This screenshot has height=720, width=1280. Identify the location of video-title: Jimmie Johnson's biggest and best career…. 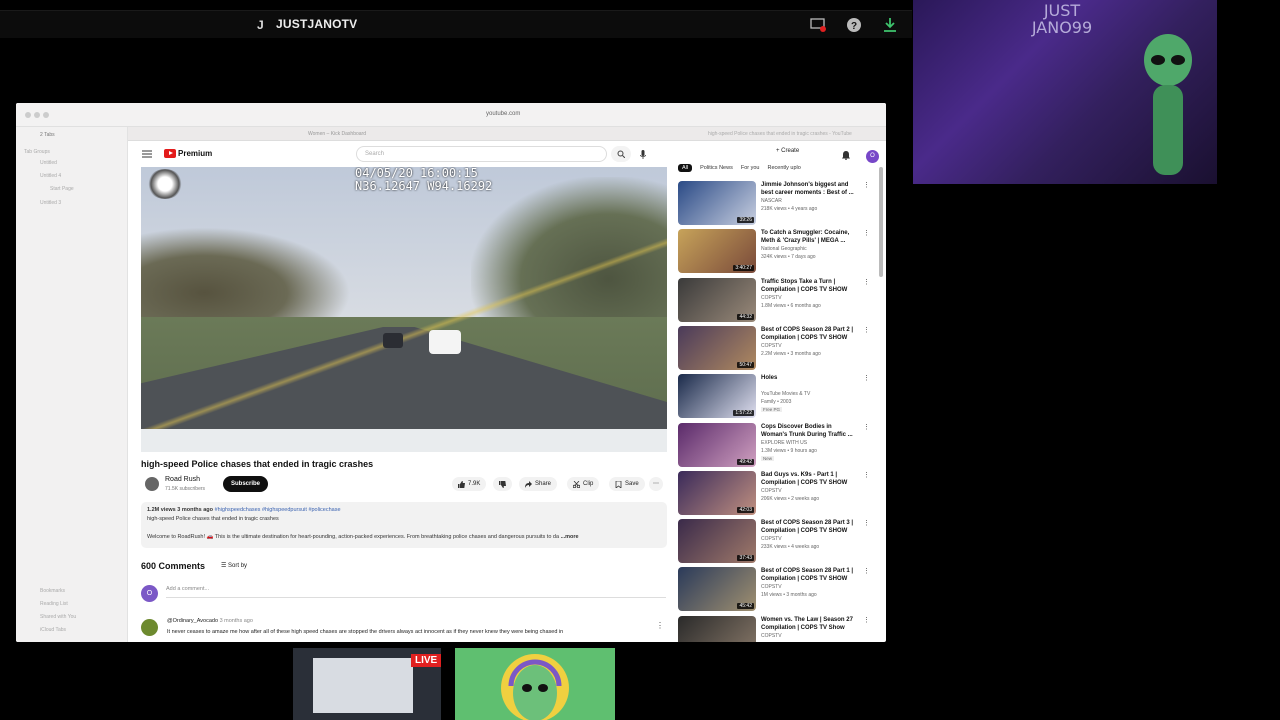
(809, 189).